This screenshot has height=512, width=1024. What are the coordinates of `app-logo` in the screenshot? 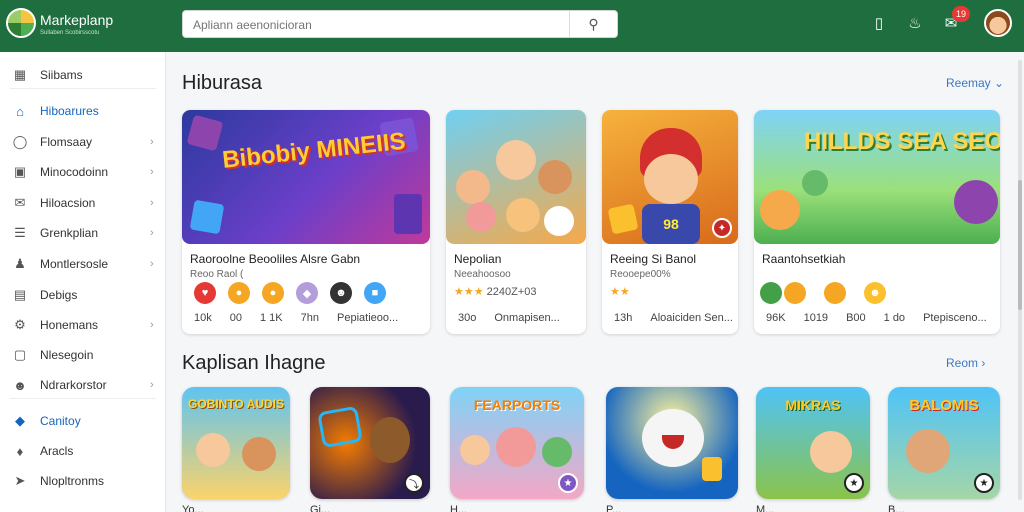 It's located at (21, 23).